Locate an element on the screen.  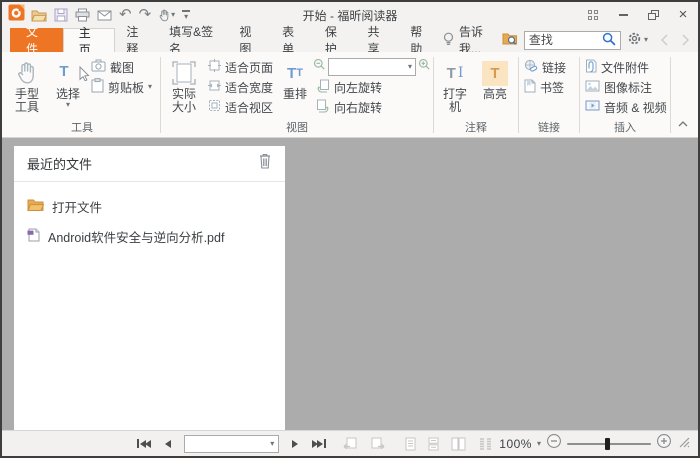
fit-width-icon is located at coordinates (214, 87).